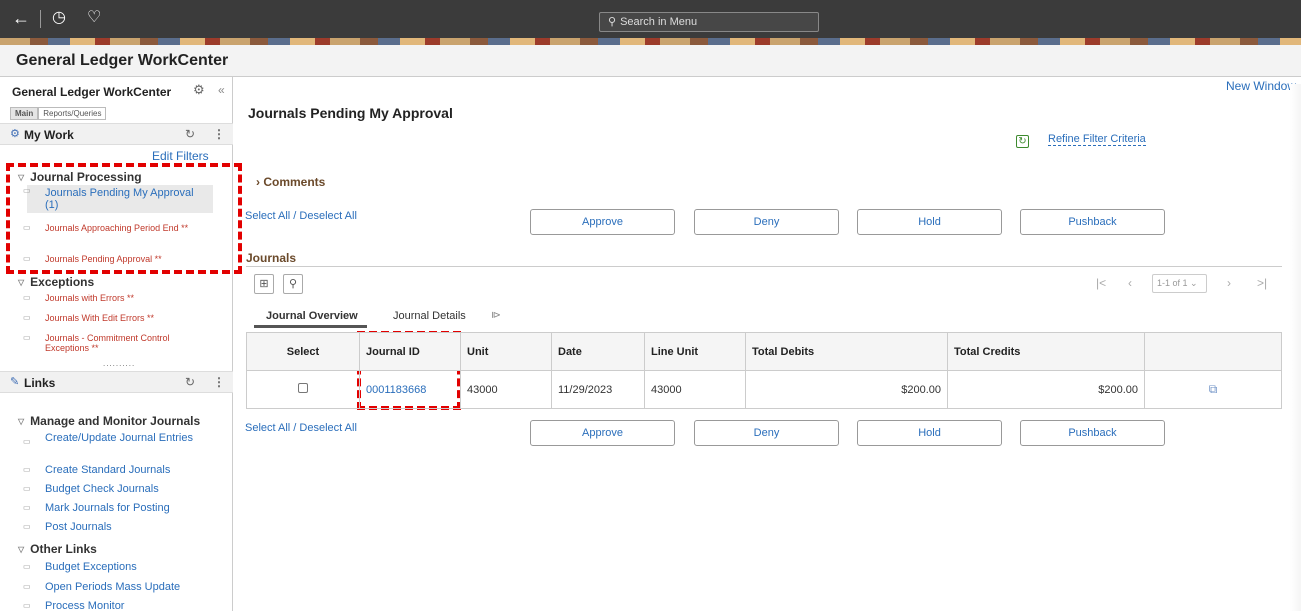  Describe the element at coordinates (271, 258) in the screenshot. I see `journals-section-header: Journals` at that location.